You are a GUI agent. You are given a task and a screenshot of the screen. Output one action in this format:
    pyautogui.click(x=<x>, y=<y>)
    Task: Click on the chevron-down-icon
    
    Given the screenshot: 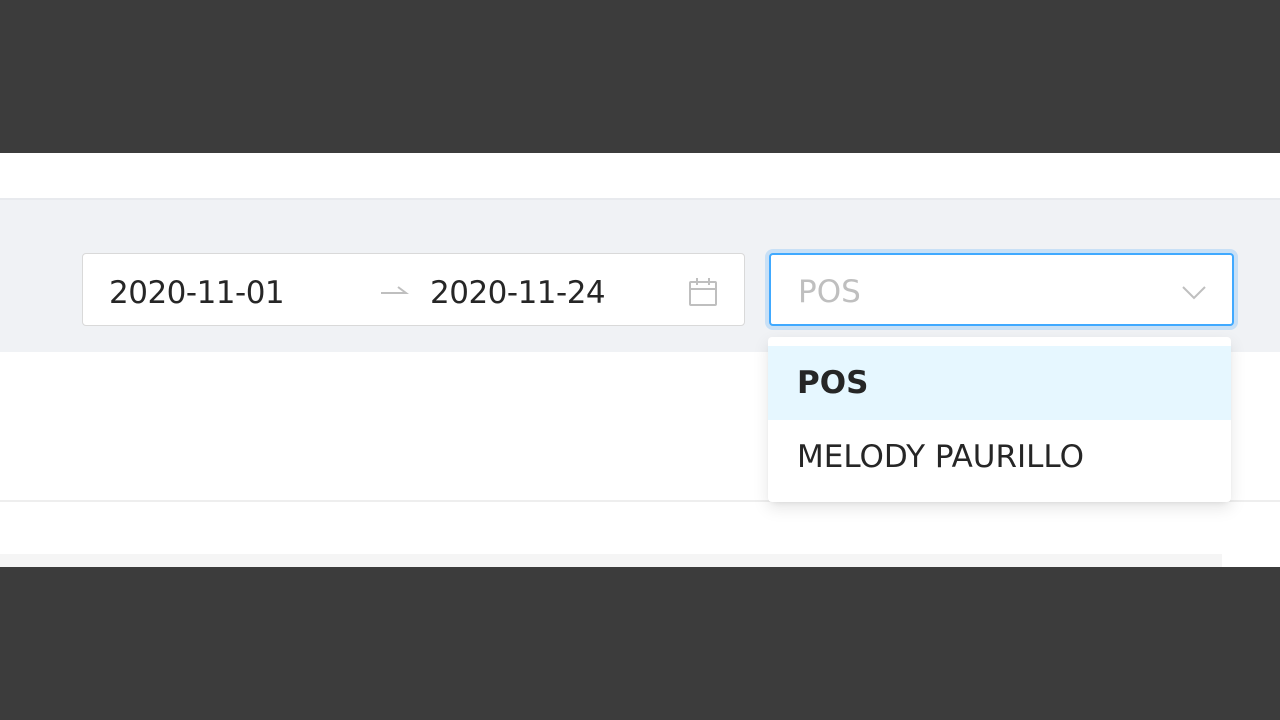 What is the action you would take?
    pyautogui.click(x=1194, y=292)
    